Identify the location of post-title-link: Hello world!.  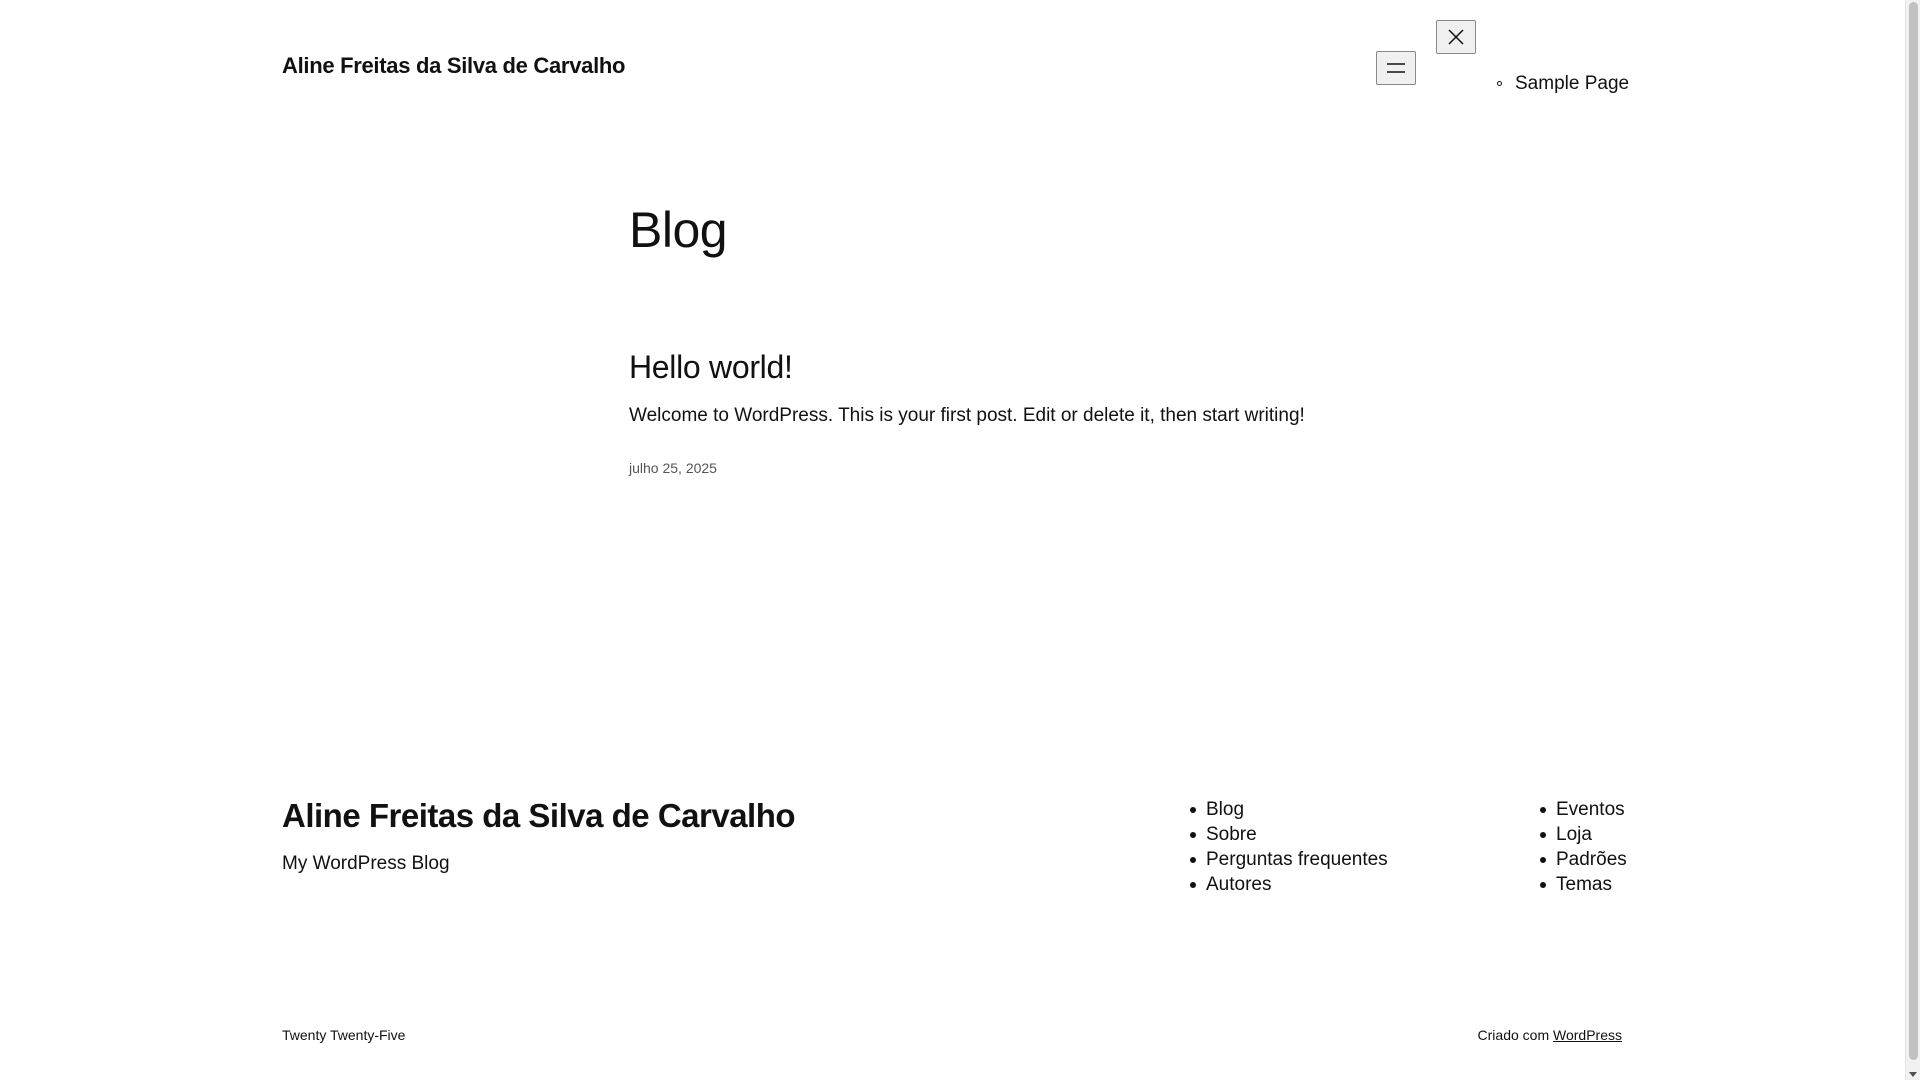
(711, 367).